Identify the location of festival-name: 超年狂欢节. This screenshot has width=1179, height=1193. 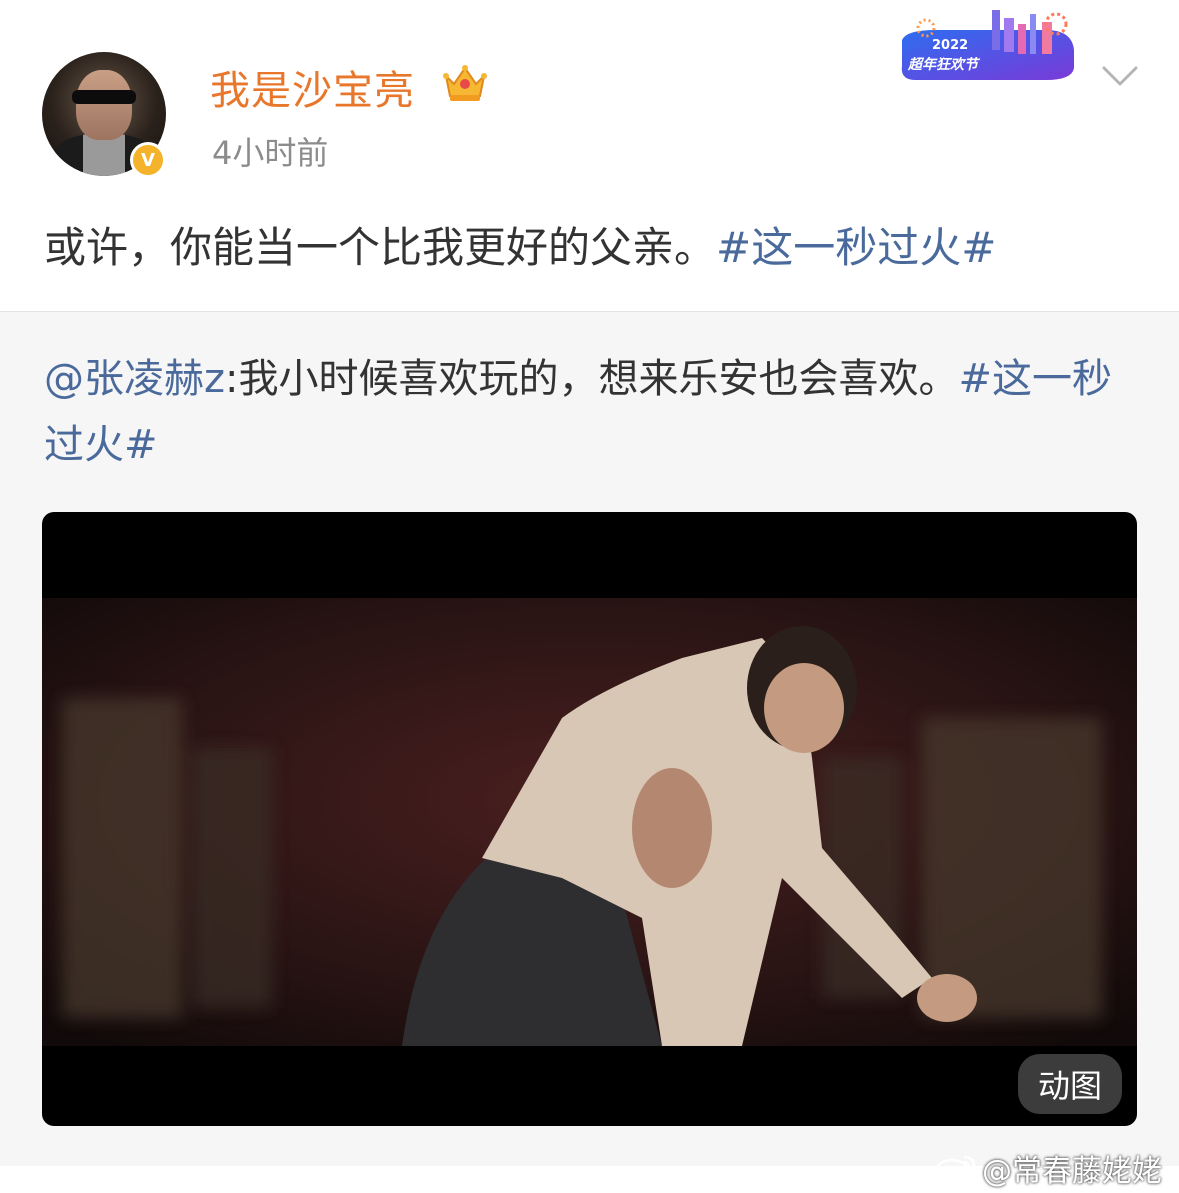
(943, 65).